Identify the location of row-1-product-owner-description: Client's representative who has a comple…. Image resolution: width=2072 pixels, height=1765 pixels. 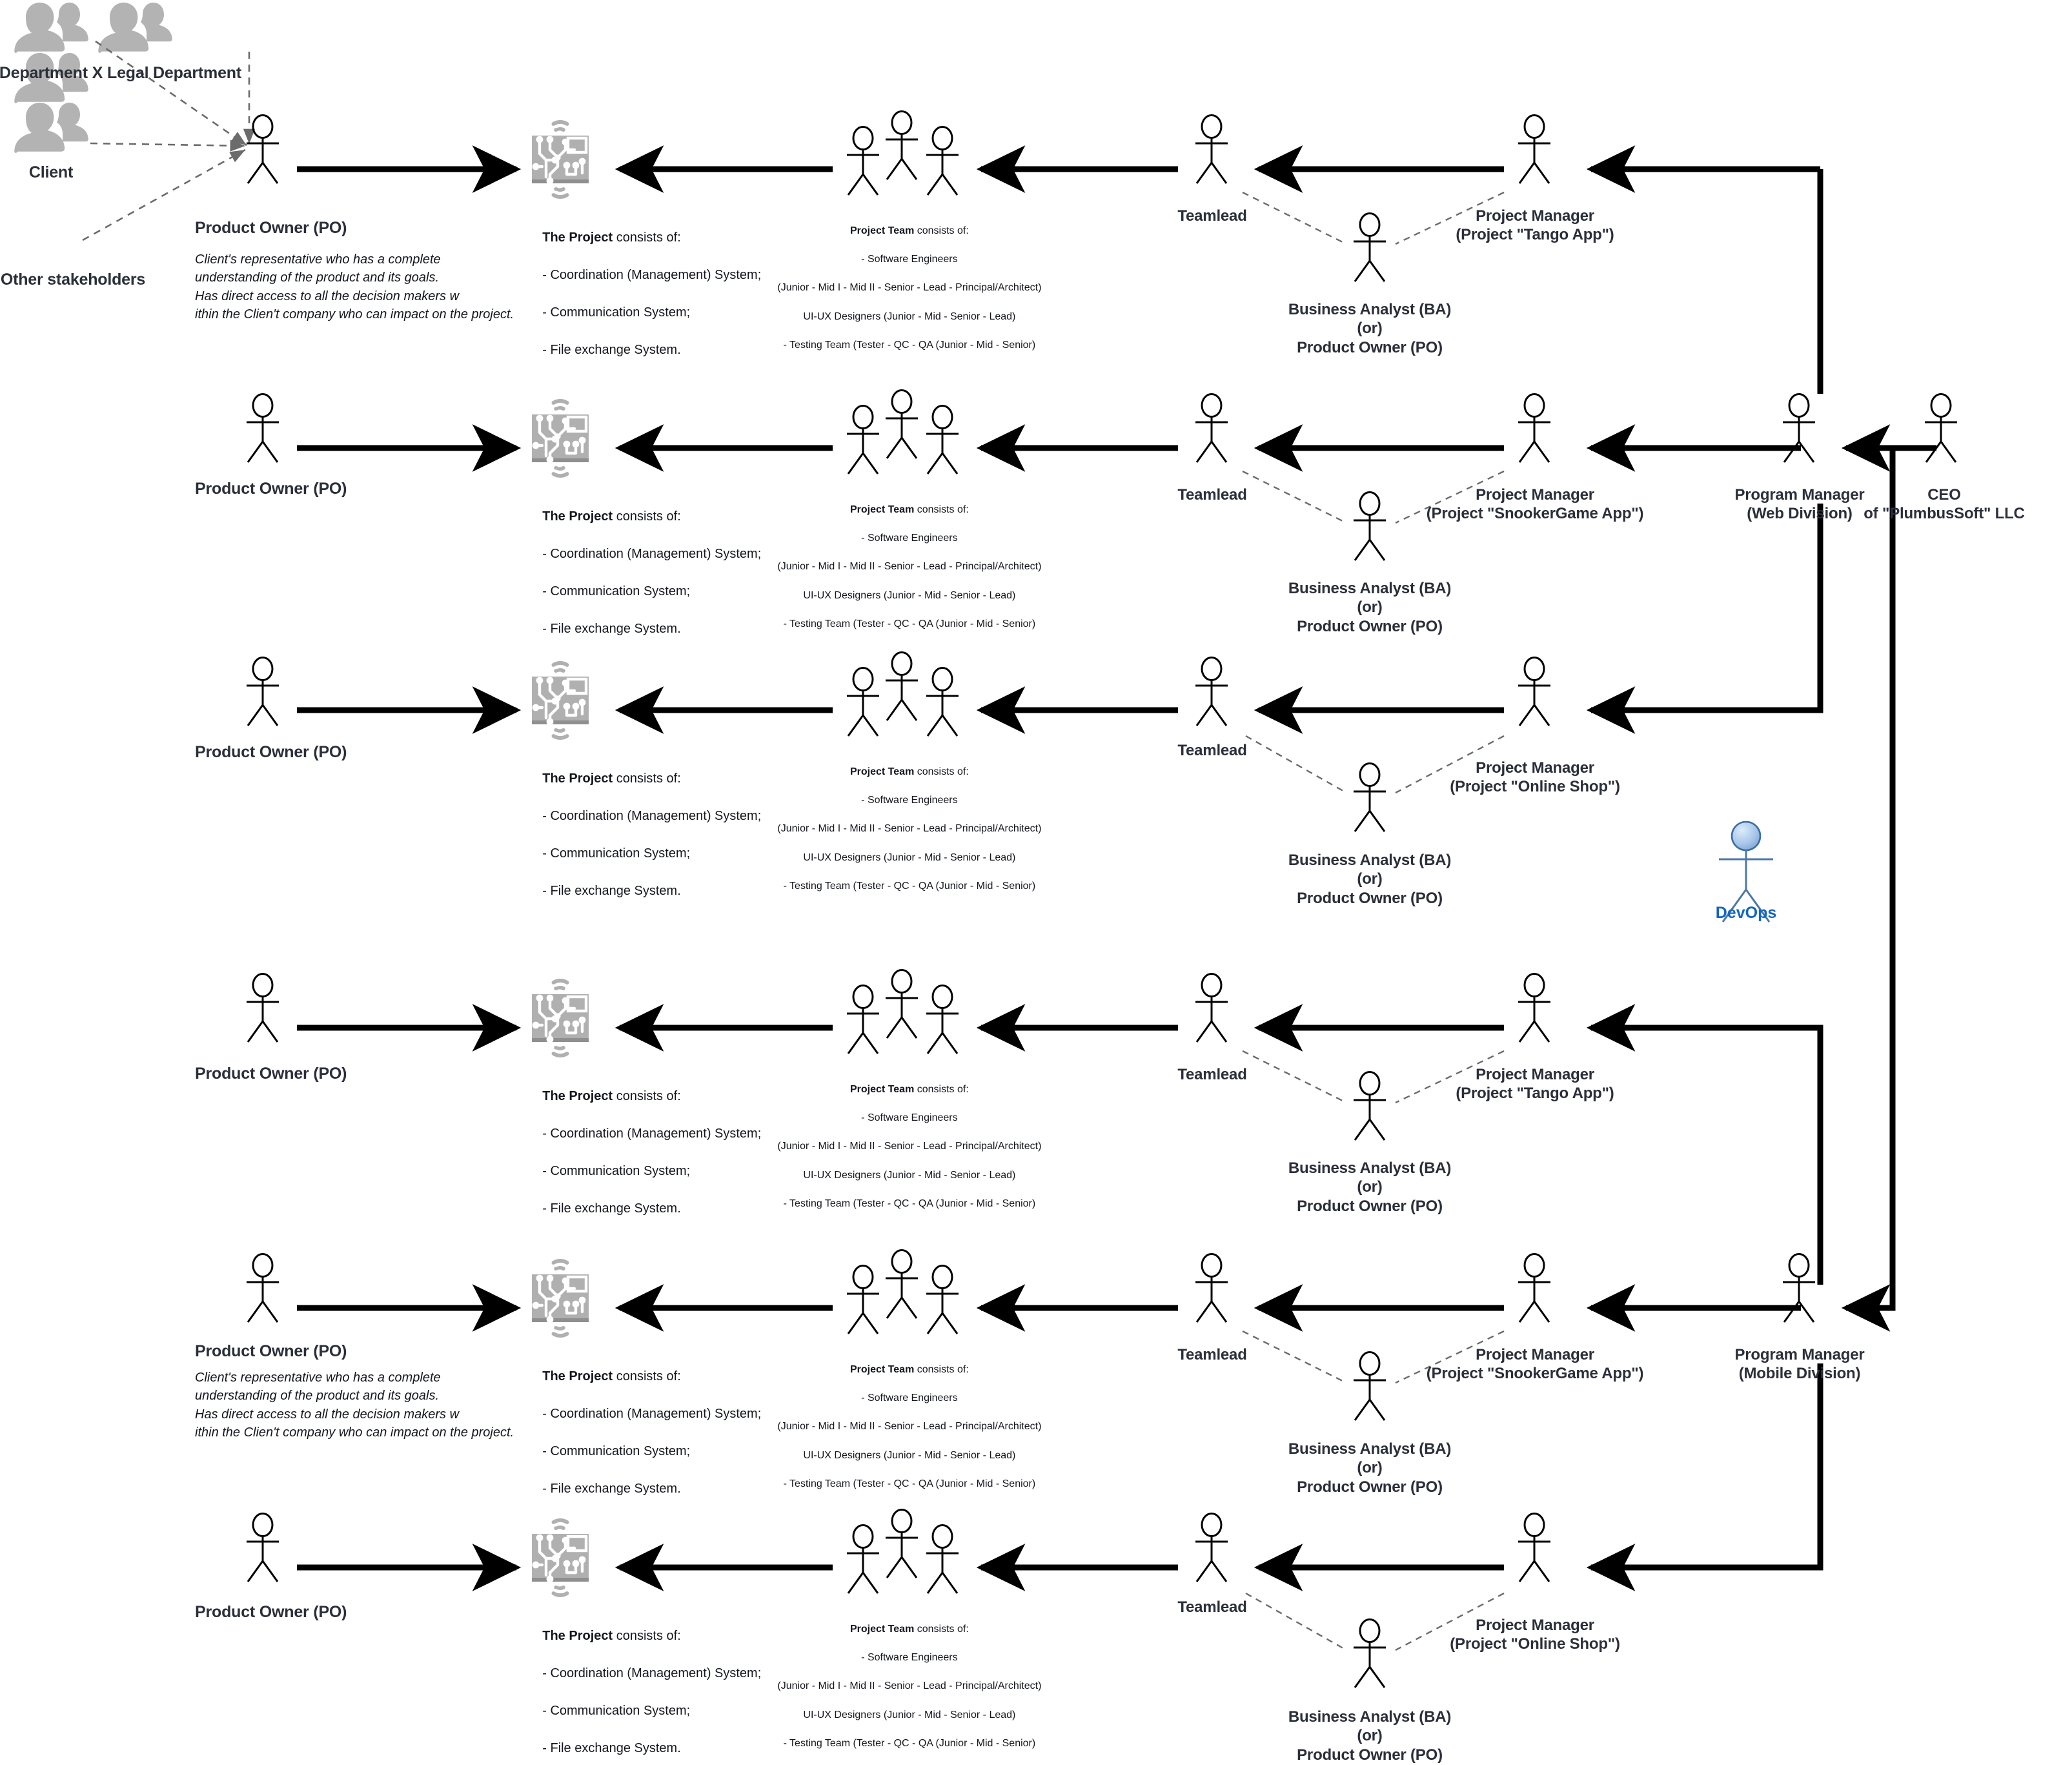
(354, 287).